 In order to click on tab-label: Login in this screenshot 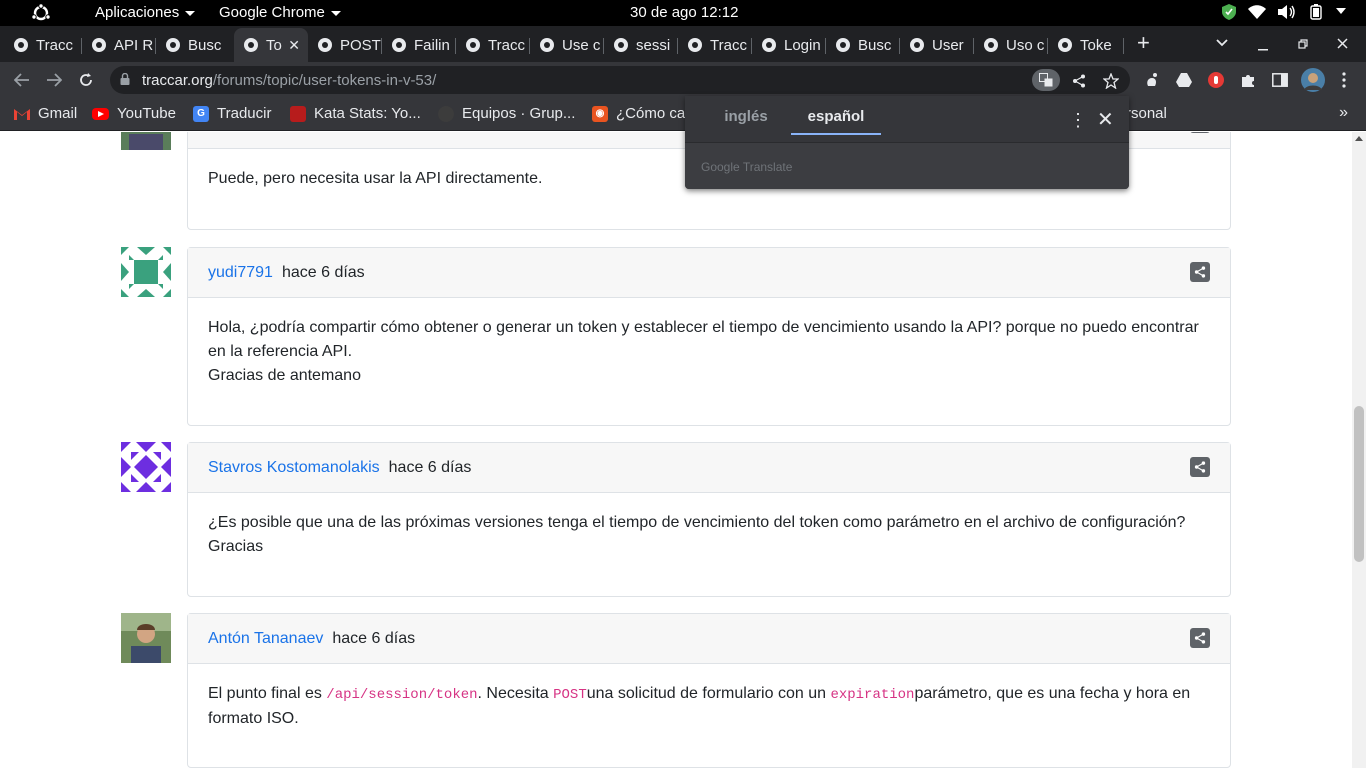, I will do `click(802, 45)`.